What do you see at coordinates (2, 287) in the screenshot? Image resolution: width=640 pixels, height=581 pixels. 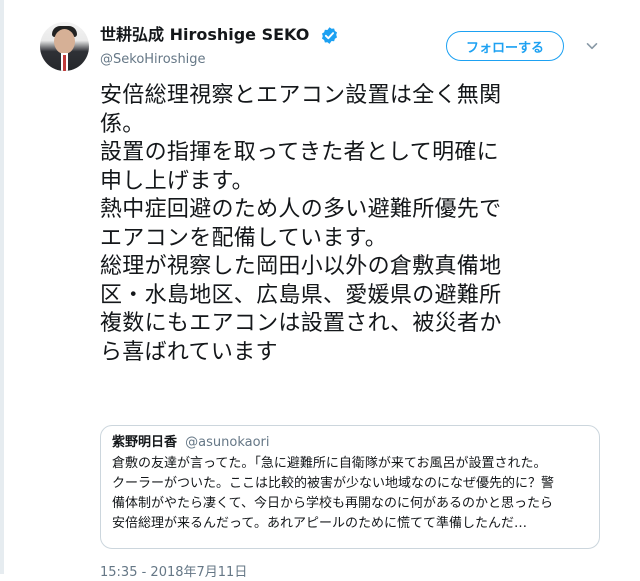 I see `left-divider` at bounding box center [2, 287].